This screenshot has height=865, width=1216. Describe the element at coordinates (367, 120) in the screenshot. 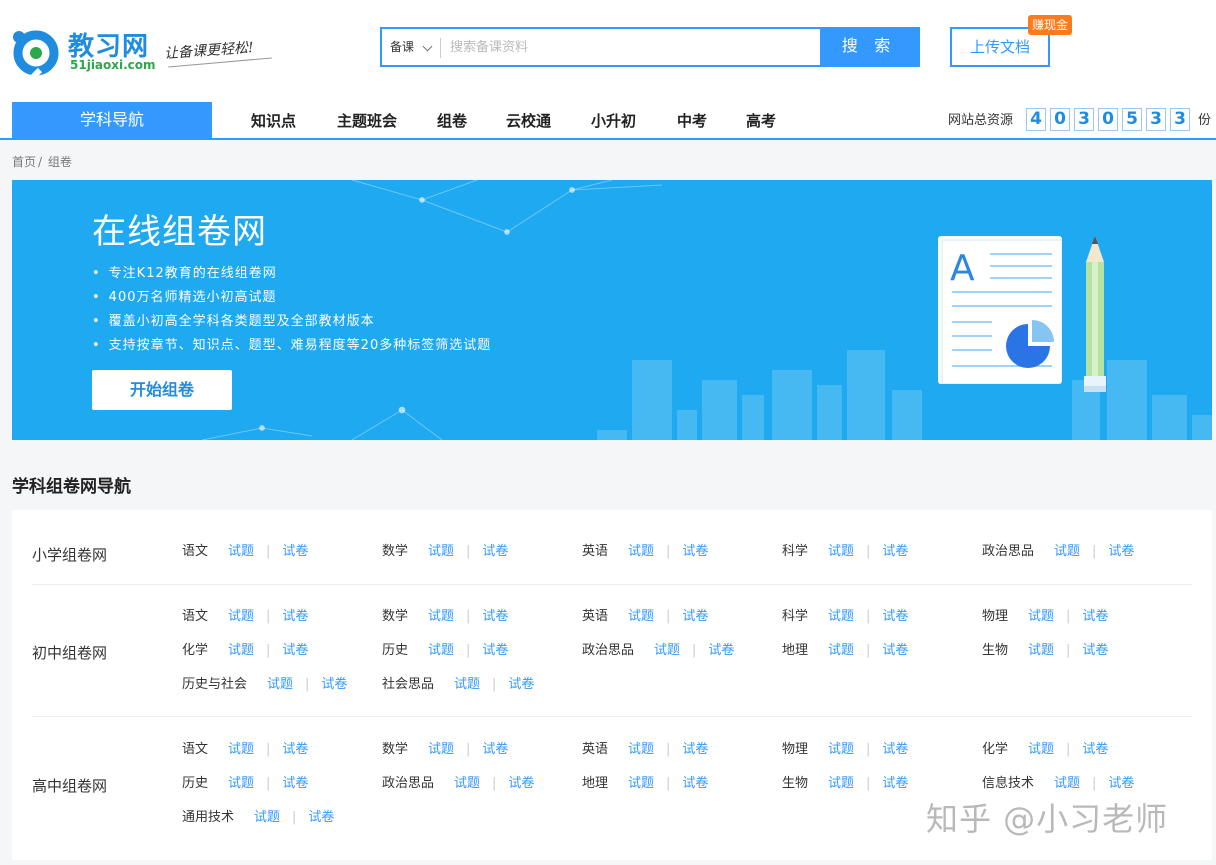

I see `nav-item-class-meeting: 主题班会` at that location.